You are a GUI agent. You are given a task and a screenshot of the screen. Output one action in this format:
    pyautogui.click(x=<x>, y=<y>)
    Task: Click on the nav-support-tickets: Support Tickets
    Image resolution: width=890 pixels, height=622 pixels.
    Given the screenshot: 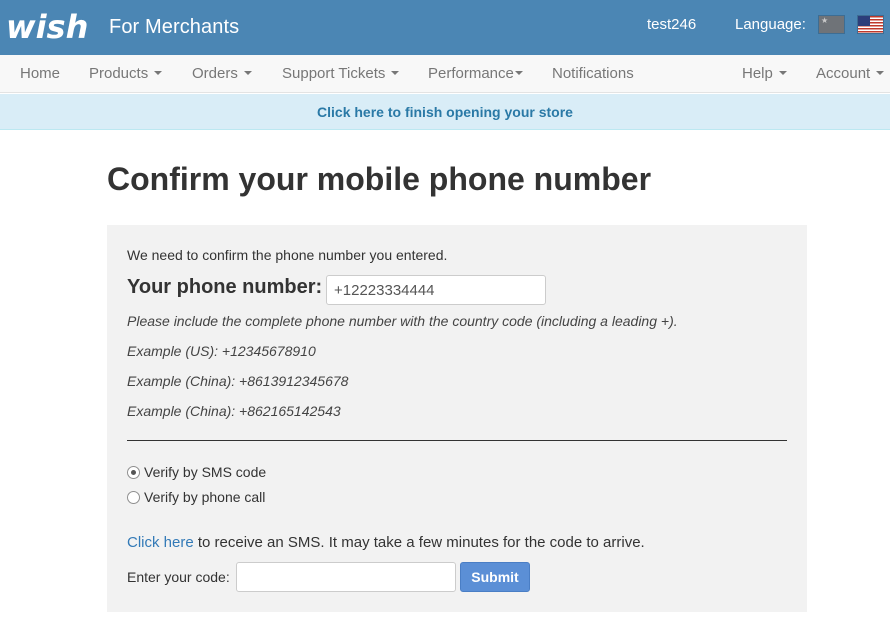 What is the action you would take?
    pyautogui.click(x=341, y=73)
    